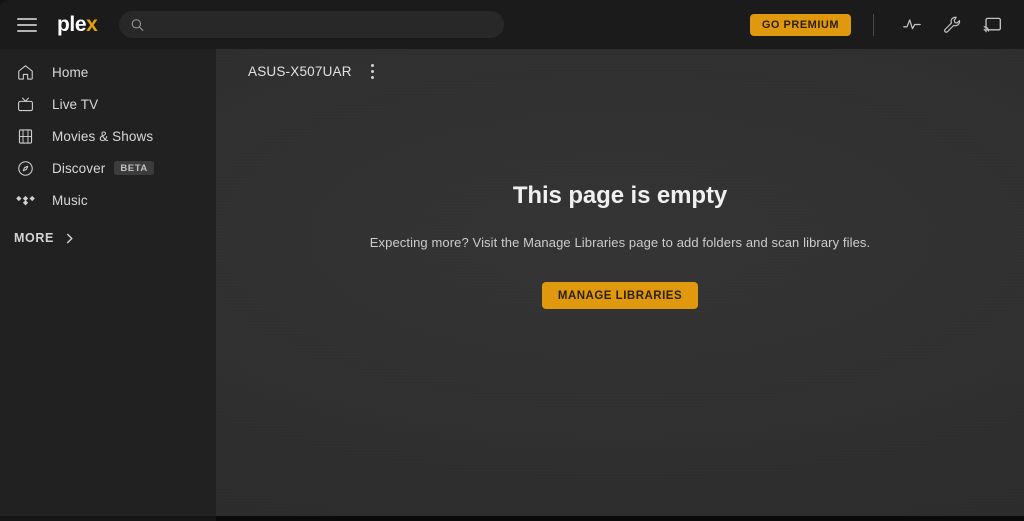 Image resolution: width=1024 pixels, height=521 pixels. Describe the element at coordinates (103, 136) in the screenshot. I see `sidebar-item-label: Movies & Shows` at that location.